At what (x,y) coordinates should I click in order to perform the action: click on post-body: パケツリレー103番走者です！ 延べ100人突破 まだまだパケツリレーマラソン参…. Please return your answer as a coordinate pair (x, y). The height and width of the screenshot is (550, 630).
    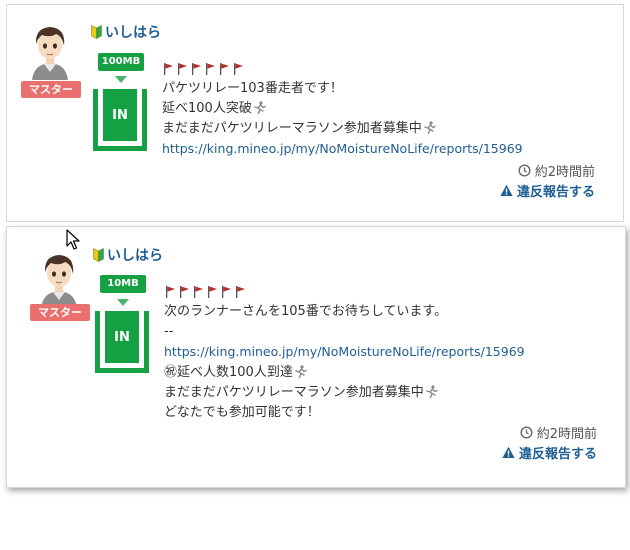
    Looking at the image, I should click on (342, 119).